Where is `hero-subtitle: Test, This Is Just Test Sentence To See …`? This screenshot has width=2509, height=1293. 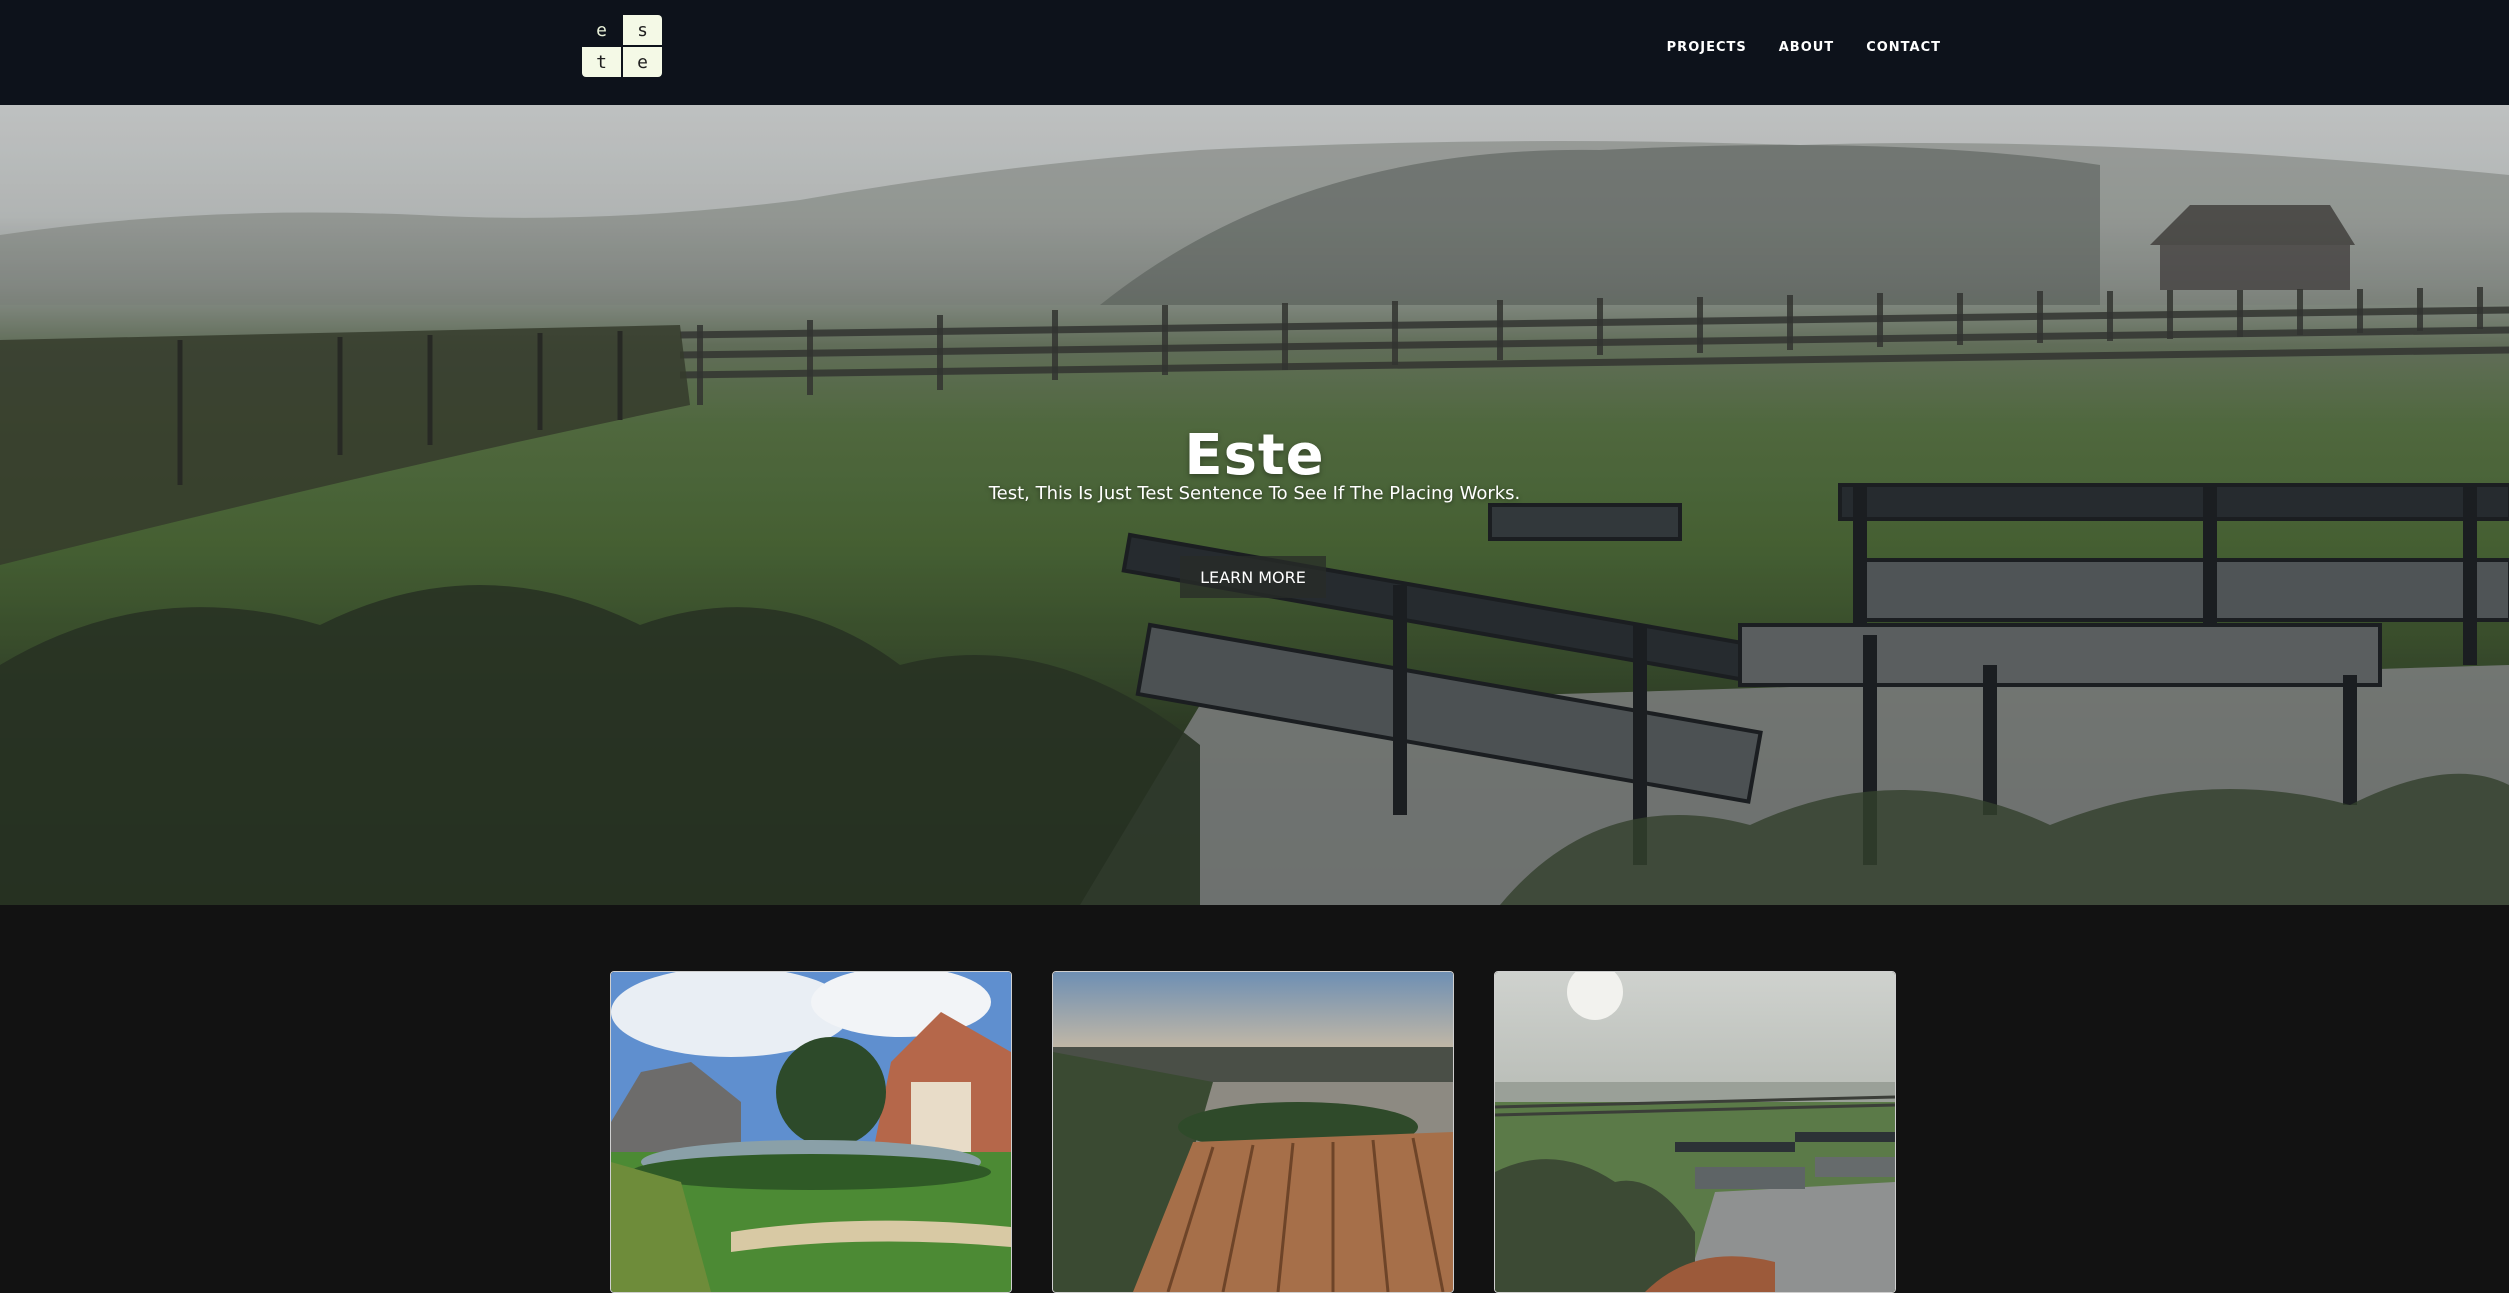 hero-subtitle: Test, This Is Just Test Sentence To See … is located at coordinates (1254, 493).